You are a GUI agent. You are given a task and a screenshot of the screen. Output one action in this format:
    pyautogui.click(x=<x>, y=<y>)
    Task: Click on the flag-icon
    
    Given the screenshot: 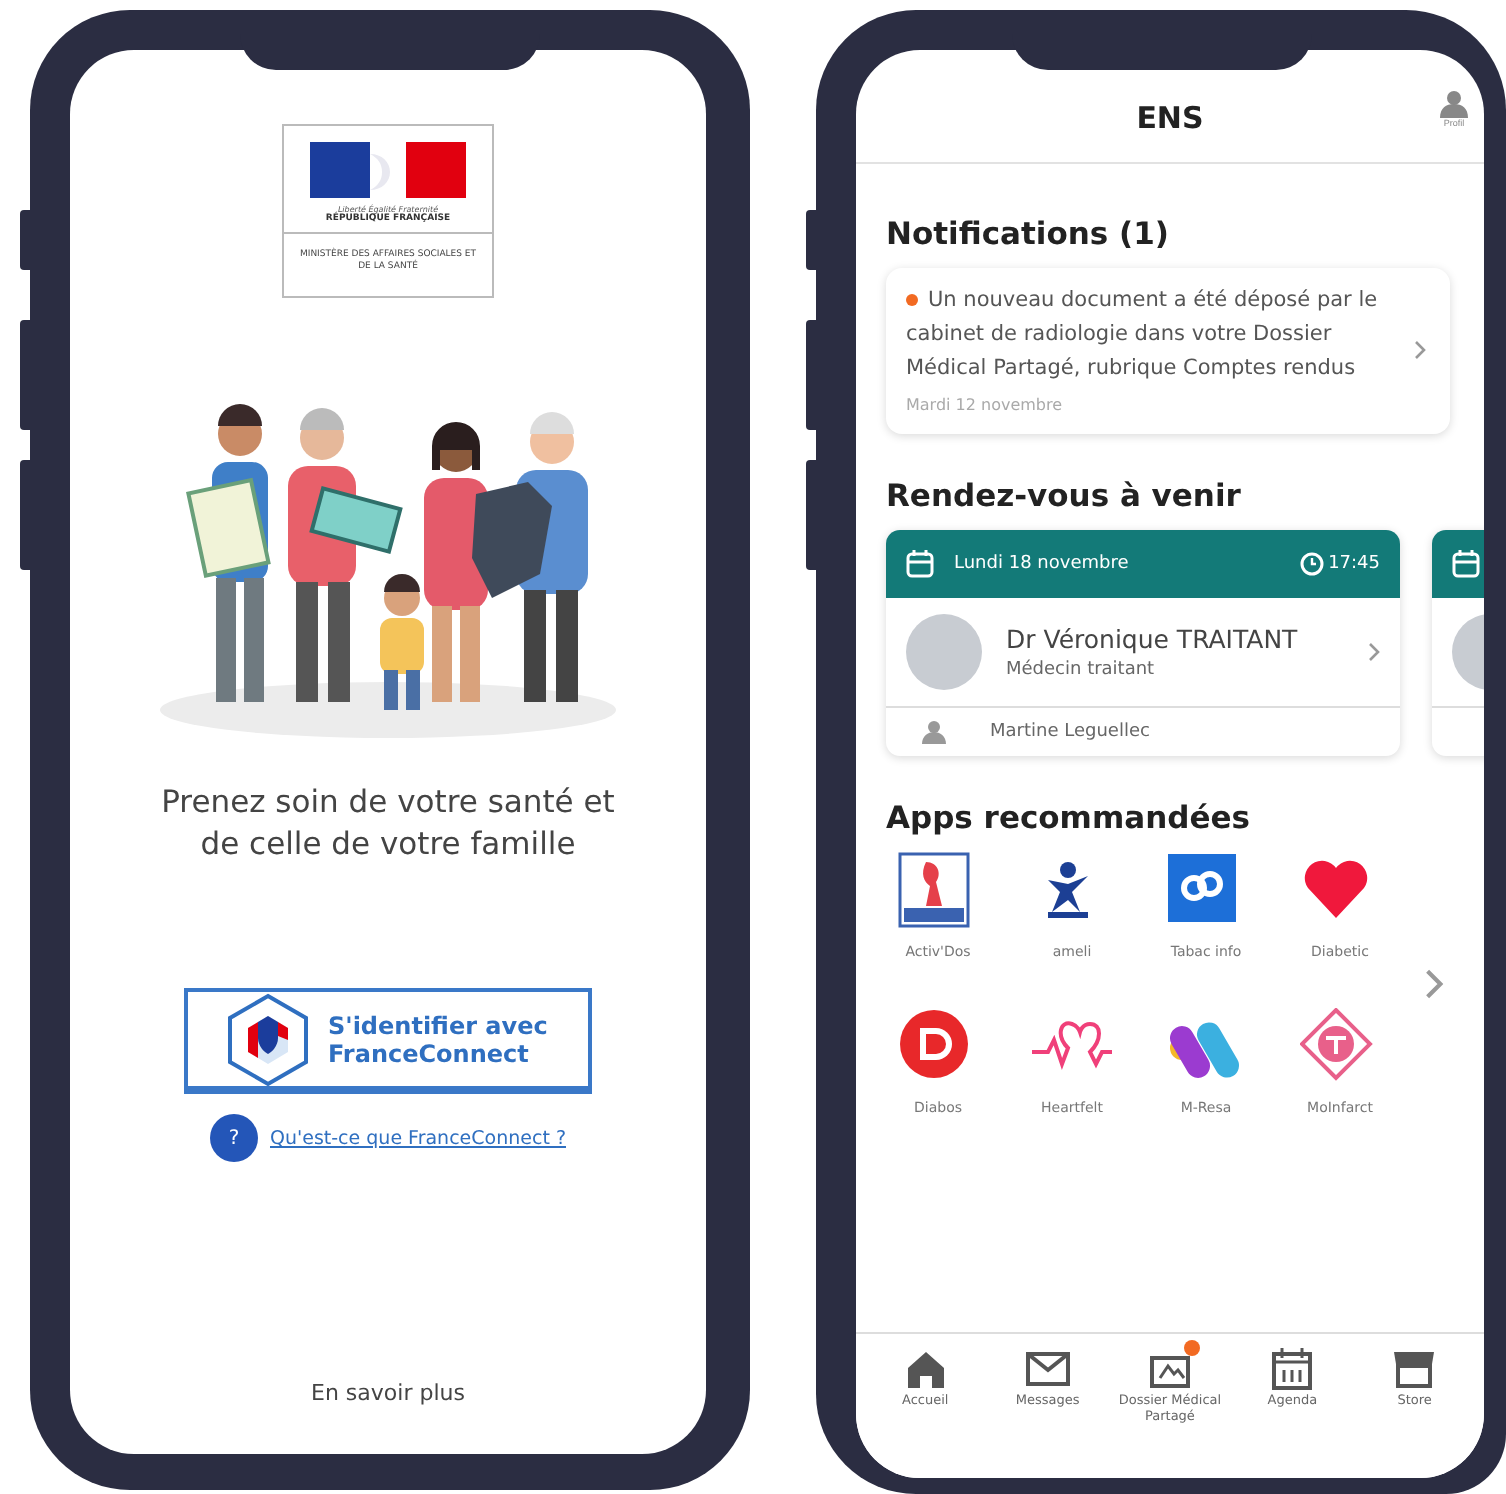 What is the action you would take?
    pyautogui.click(x=388, y=170)
    